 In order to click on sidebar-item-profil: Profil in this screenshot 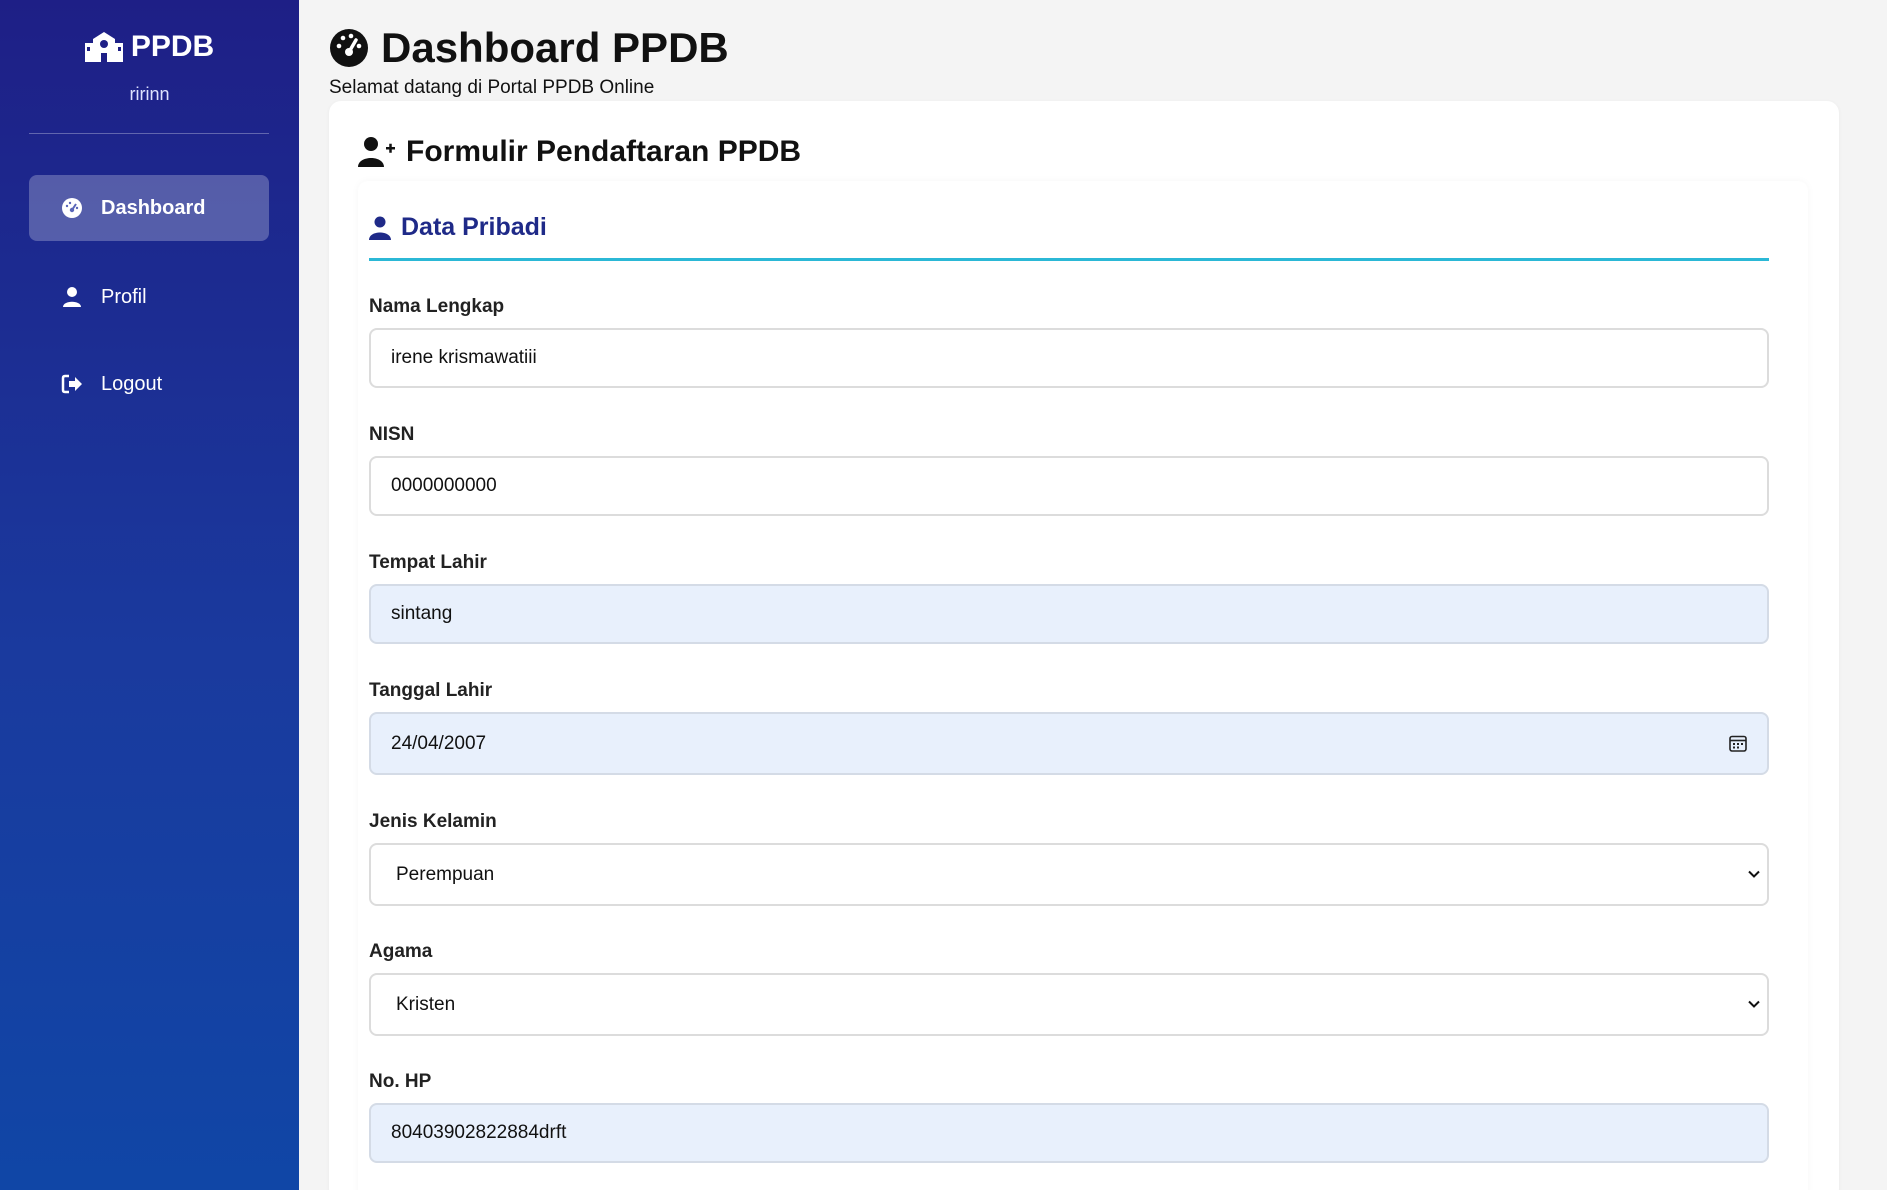, I will do `click(149, 297)`.